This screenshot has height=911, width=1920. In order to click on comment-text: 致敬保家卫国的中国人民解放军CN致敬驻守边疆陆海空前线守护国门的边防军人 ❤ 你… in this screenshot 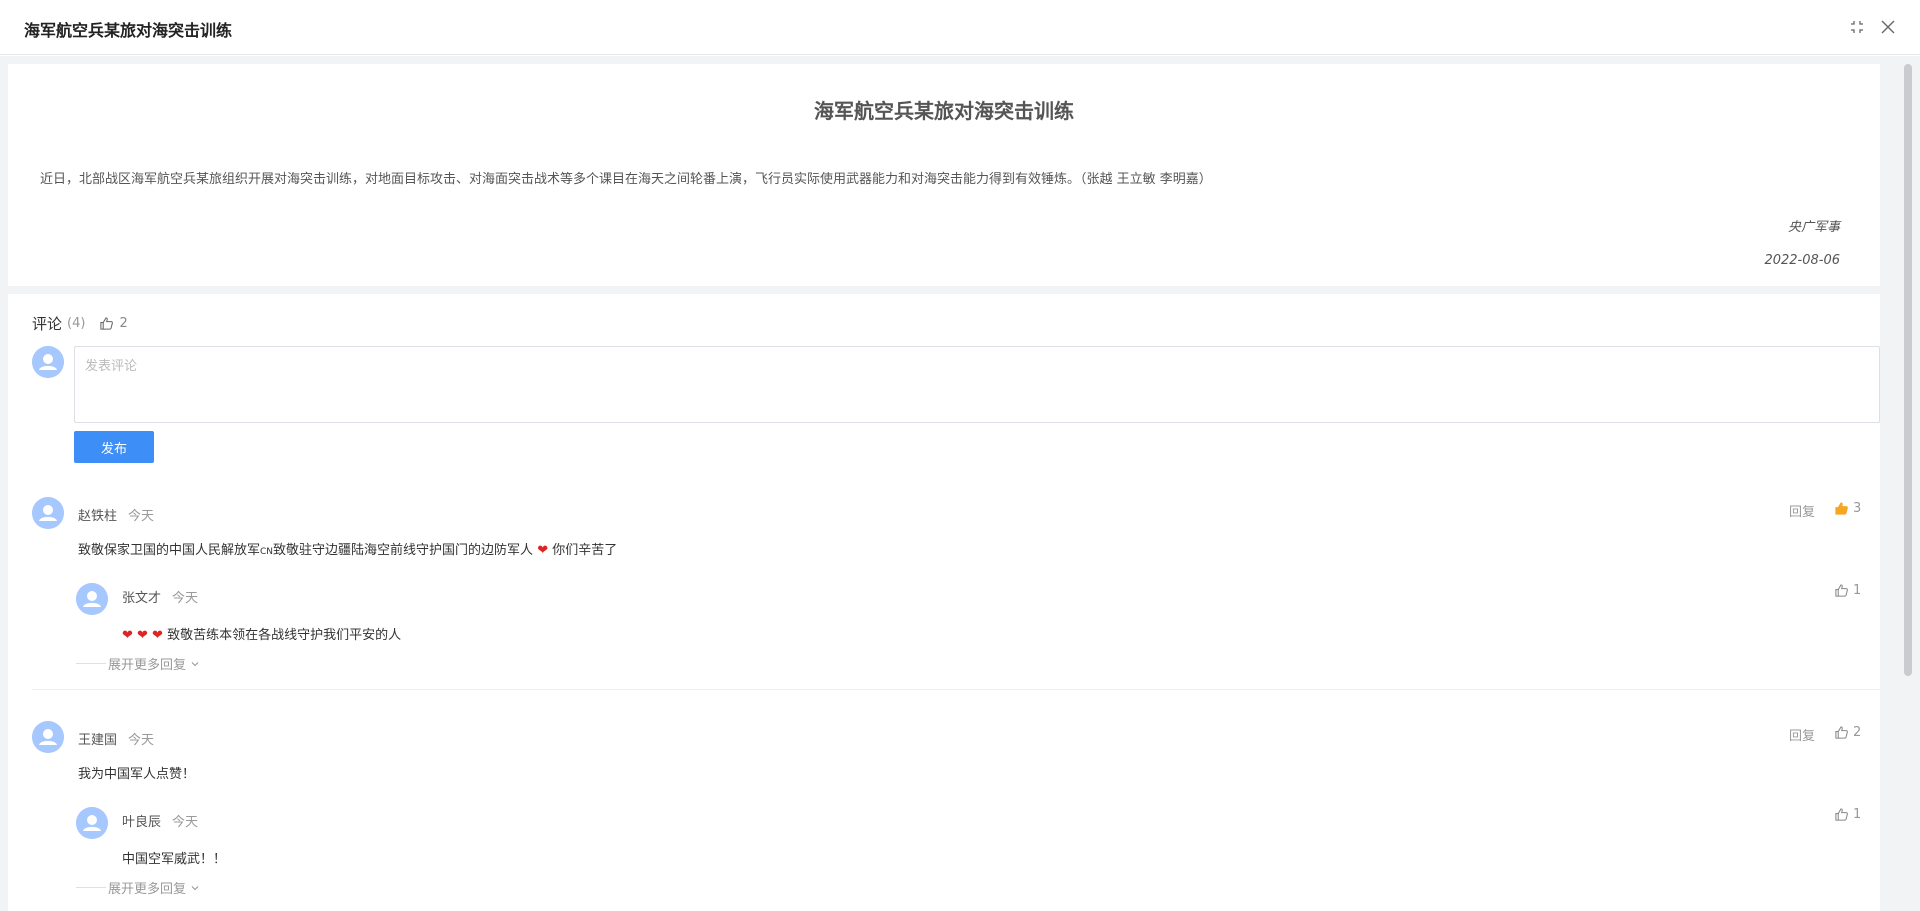, I will do `click(347, 548)`.